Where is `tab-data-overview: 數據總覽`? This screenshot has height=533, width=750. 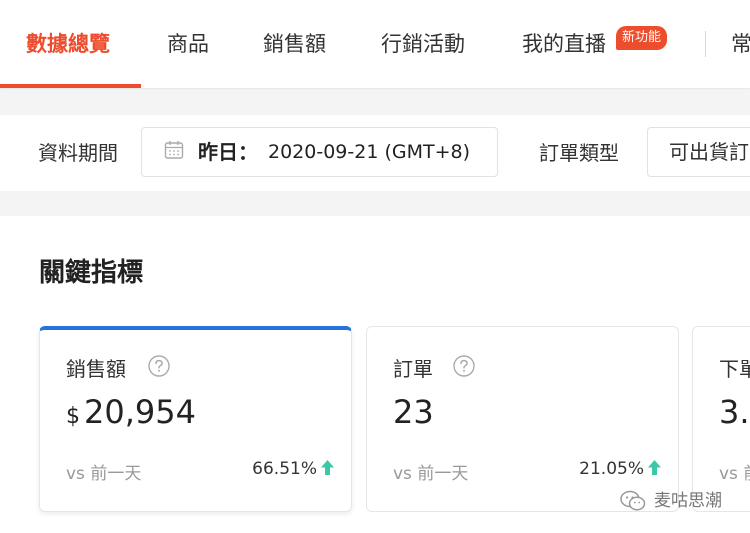
tab-data-overview: 數據總覽 is located at coordinates (68, 44).